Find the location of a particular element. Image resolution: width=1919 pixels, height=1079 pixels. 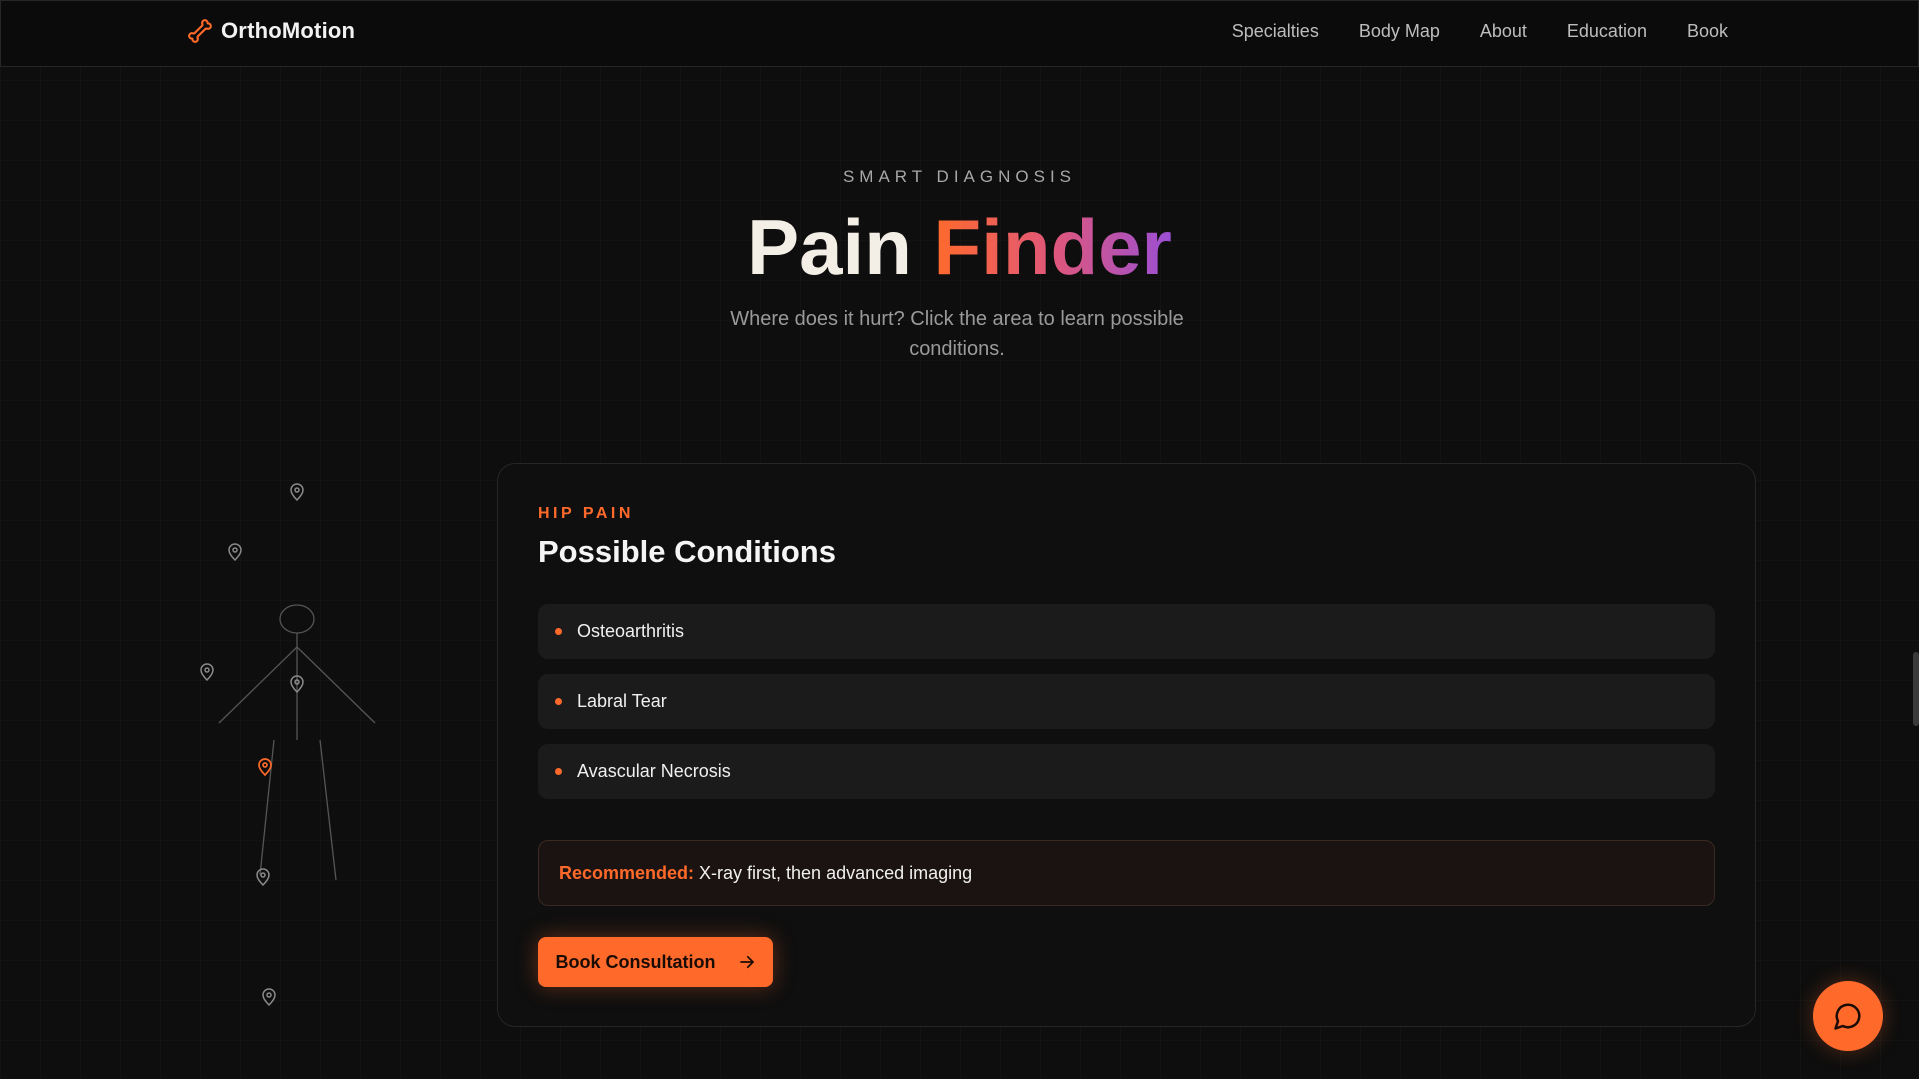

figure-right-leg is located at coordinates (328, 810).